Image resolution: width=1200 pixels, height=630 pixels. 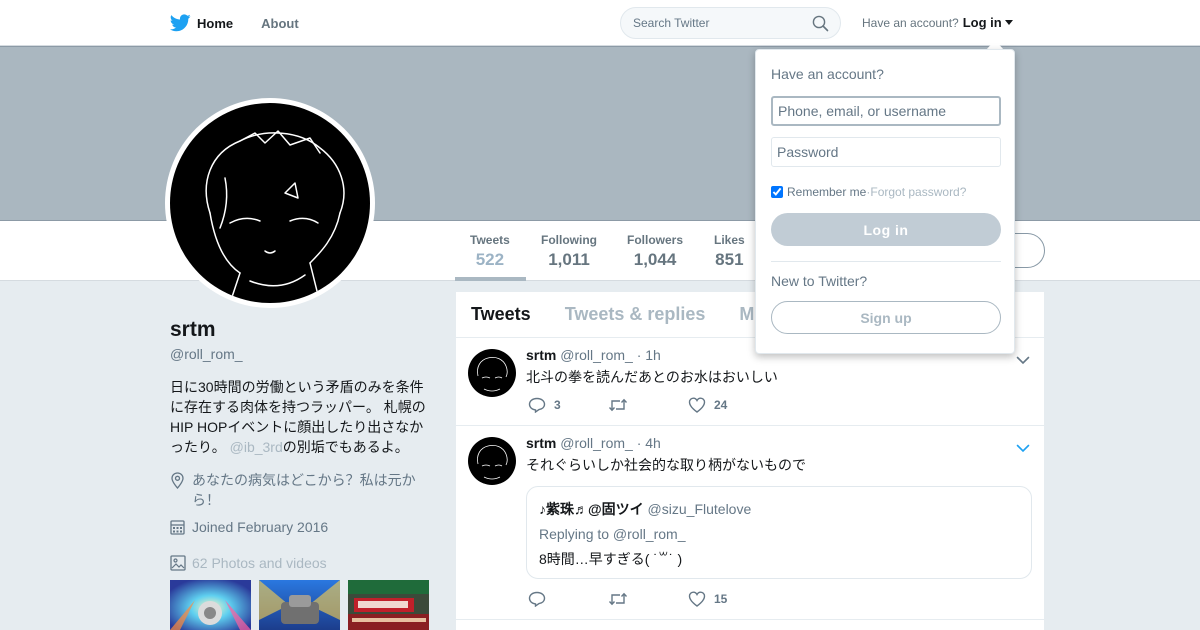 I want to click on nav-about-link: About, so click(x=280, y=23).